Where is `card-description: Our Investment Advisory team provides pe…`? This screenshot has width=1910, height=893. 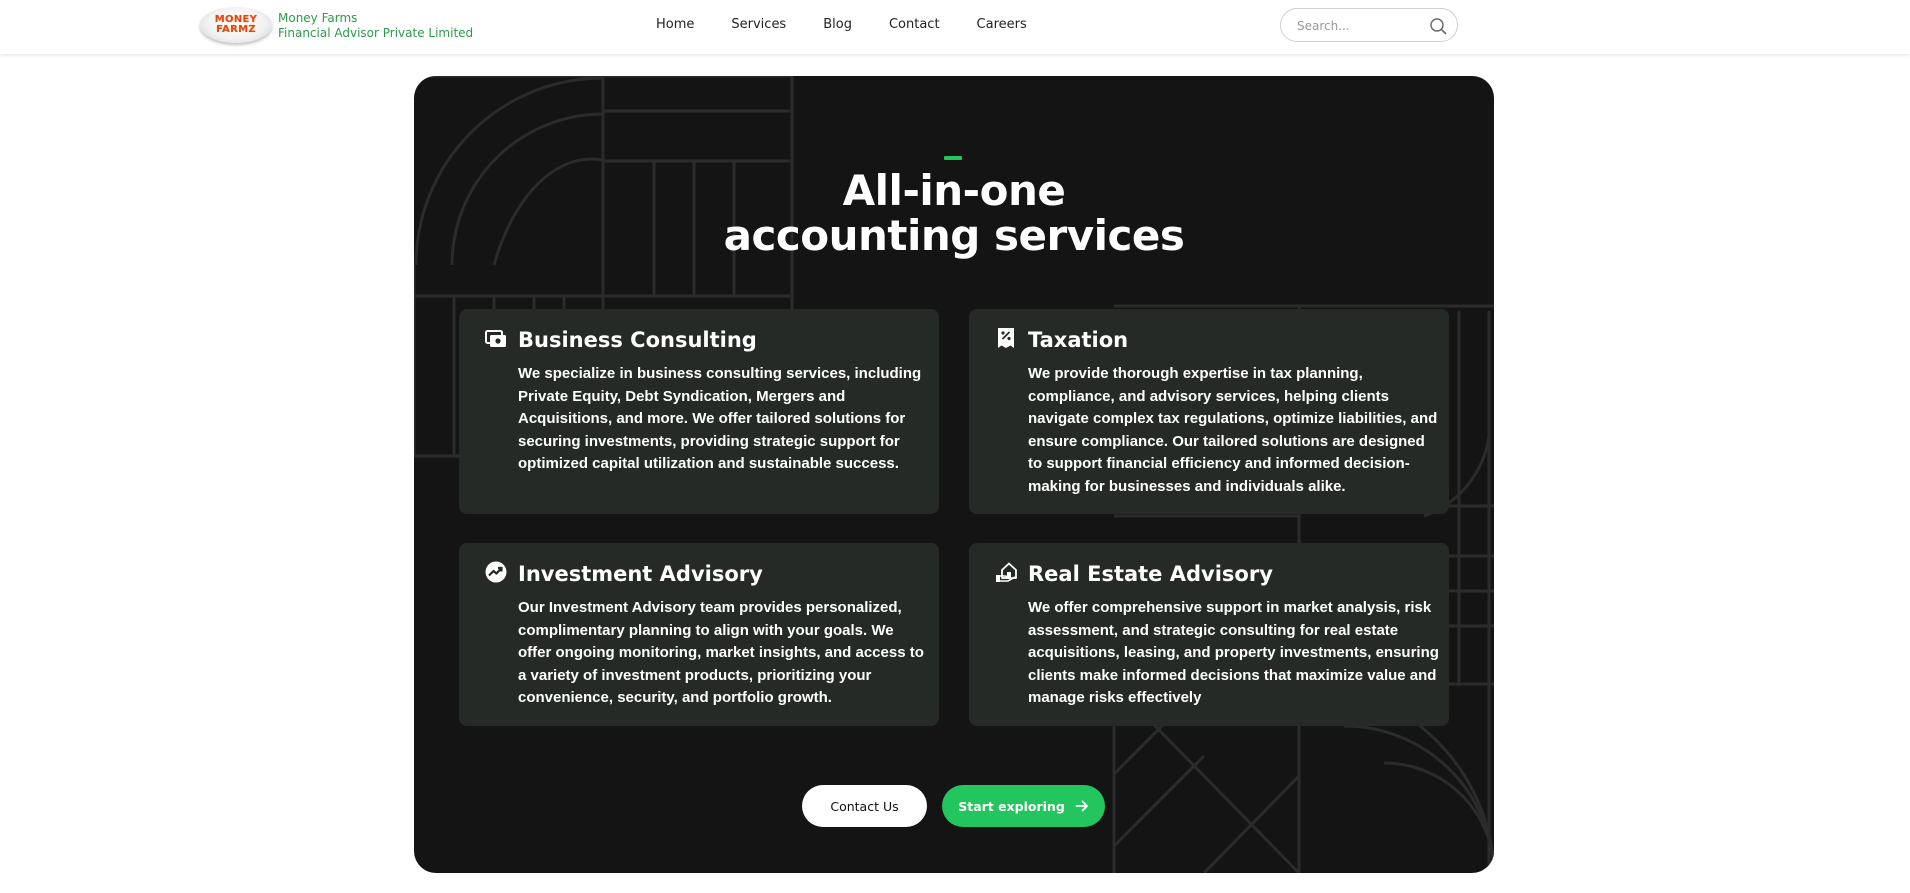 card-description: Our Investment Advisory team provides pe… is located at coordinates (721, 652).